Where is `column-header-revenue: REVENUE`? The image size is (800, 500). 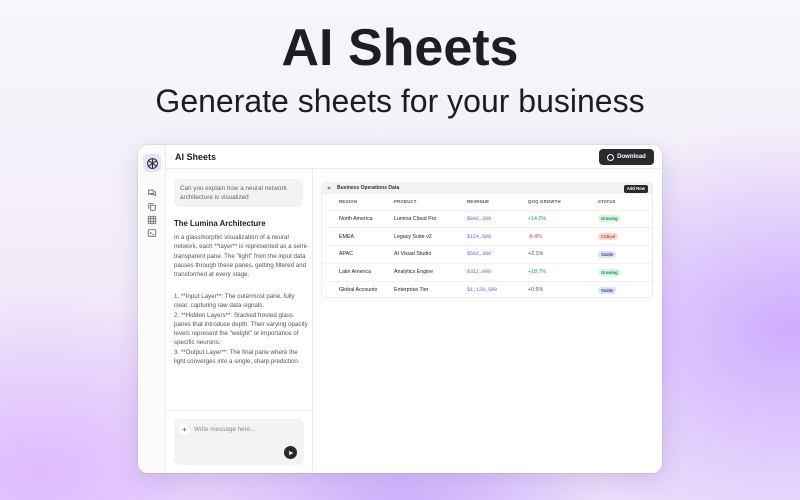 column-header-revenue: REVENUE is located at coordinates (497, 202).